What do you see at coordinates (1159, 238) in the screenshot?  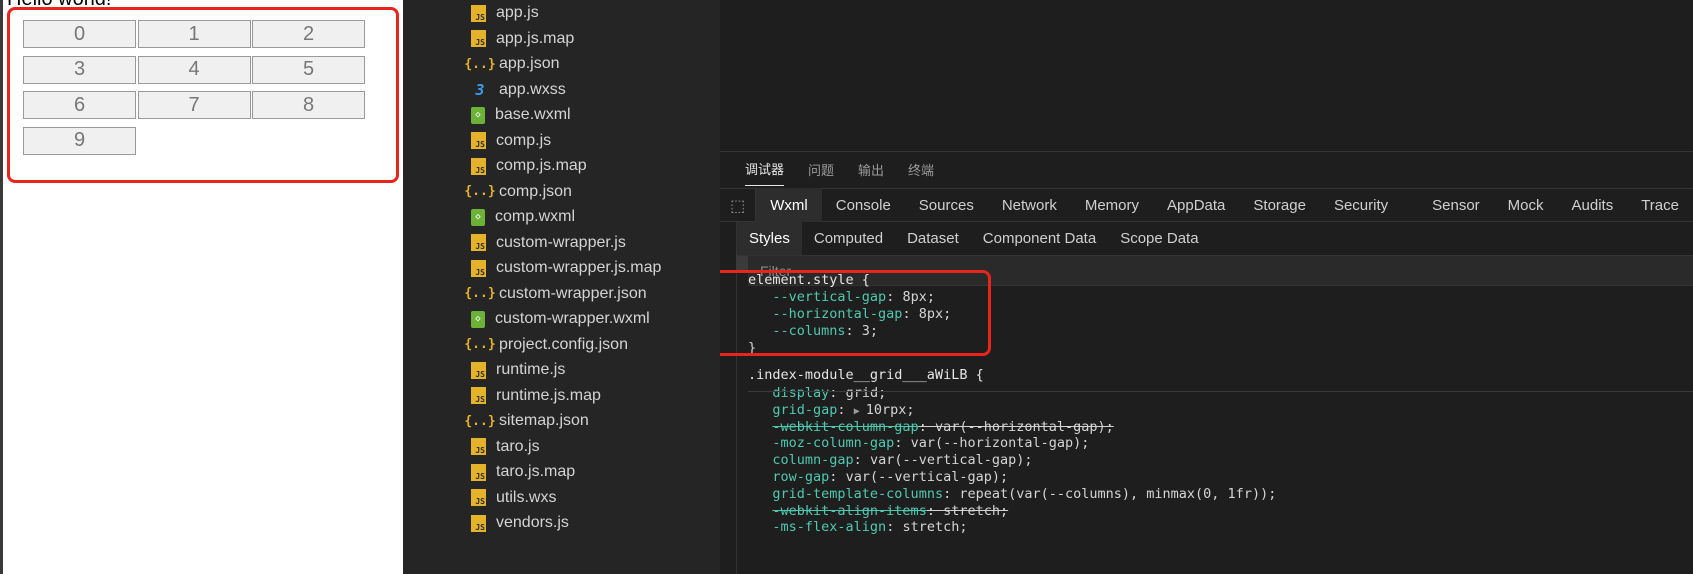 I see `sub-tab: Scope Data` at bounding box center [1159, 238].